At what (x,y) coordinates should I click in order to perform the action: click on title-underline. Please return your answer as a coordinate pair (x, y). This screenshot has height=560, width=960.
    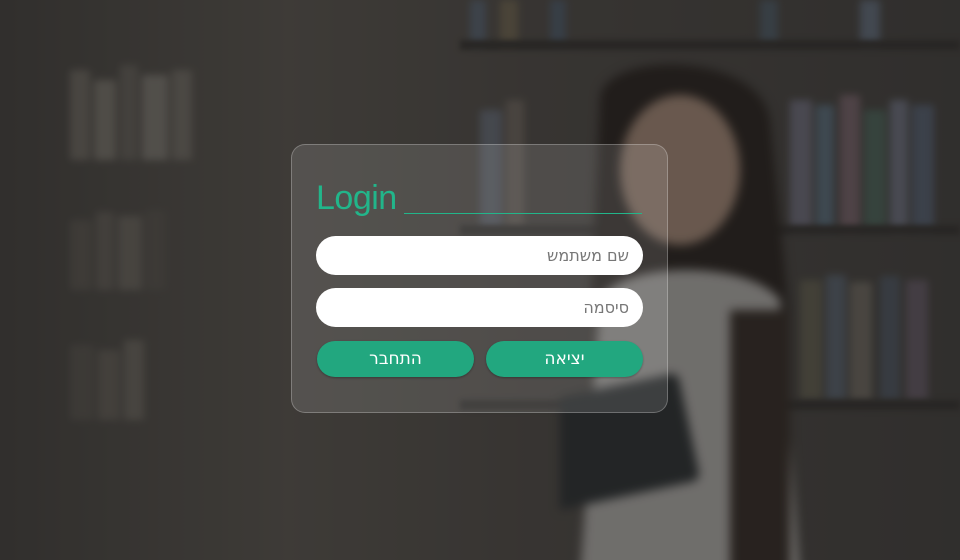
    Looking at the image, I should click on (523, 213).